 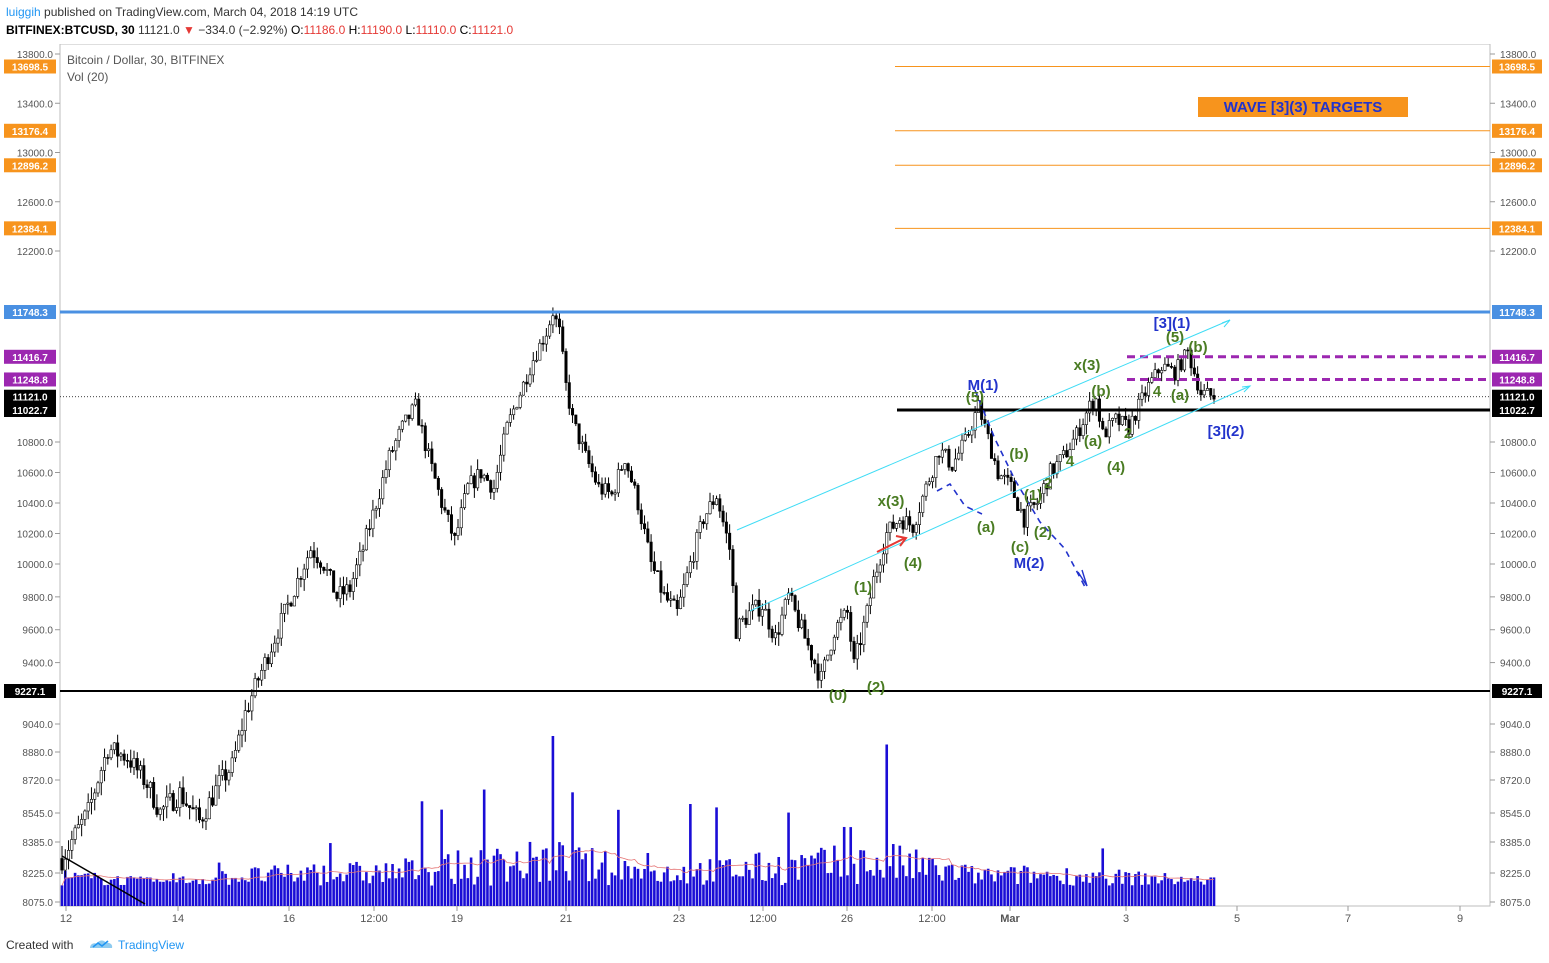 I want to click on author-link: luiggih, so click(x=23, y=12).